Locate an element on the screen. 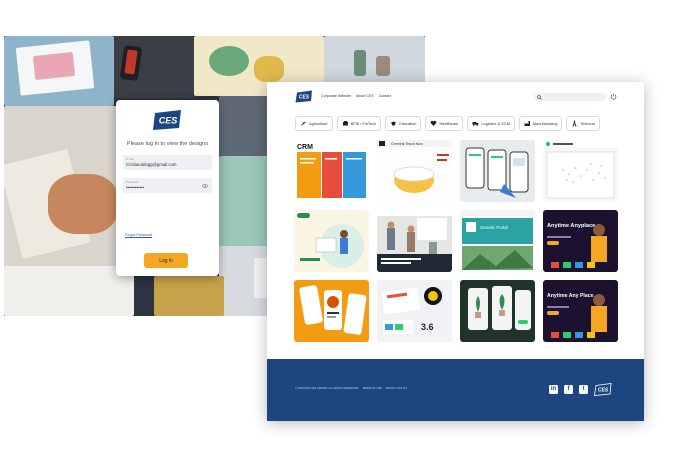  show-password-icon is located at coordinates (205, 186).